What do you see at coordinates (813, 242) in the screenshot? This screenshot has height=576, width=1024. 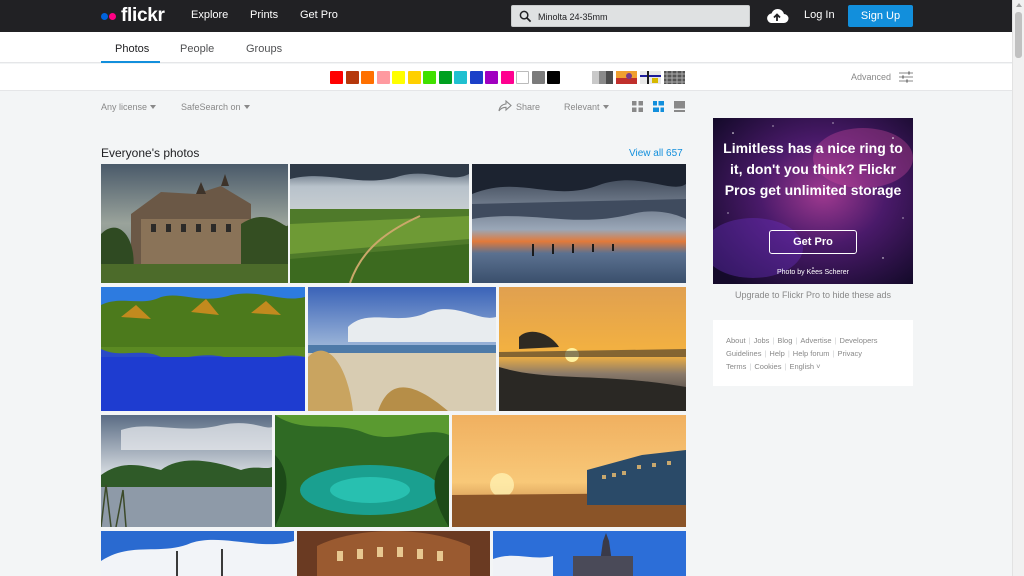 I see `ad-get-pro-button: Get Pro` at bounding box center [813, 242].